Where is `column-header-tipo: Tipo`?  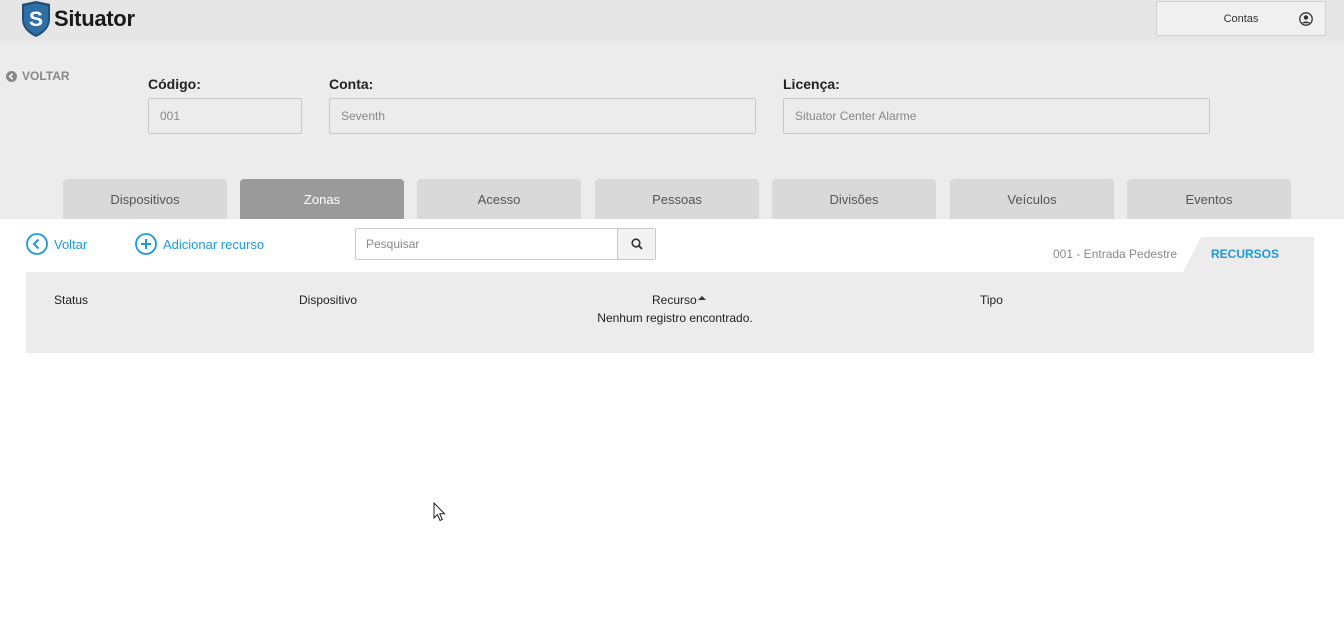
column-header-tipo: Tipo is located at coordinates (991, 300).